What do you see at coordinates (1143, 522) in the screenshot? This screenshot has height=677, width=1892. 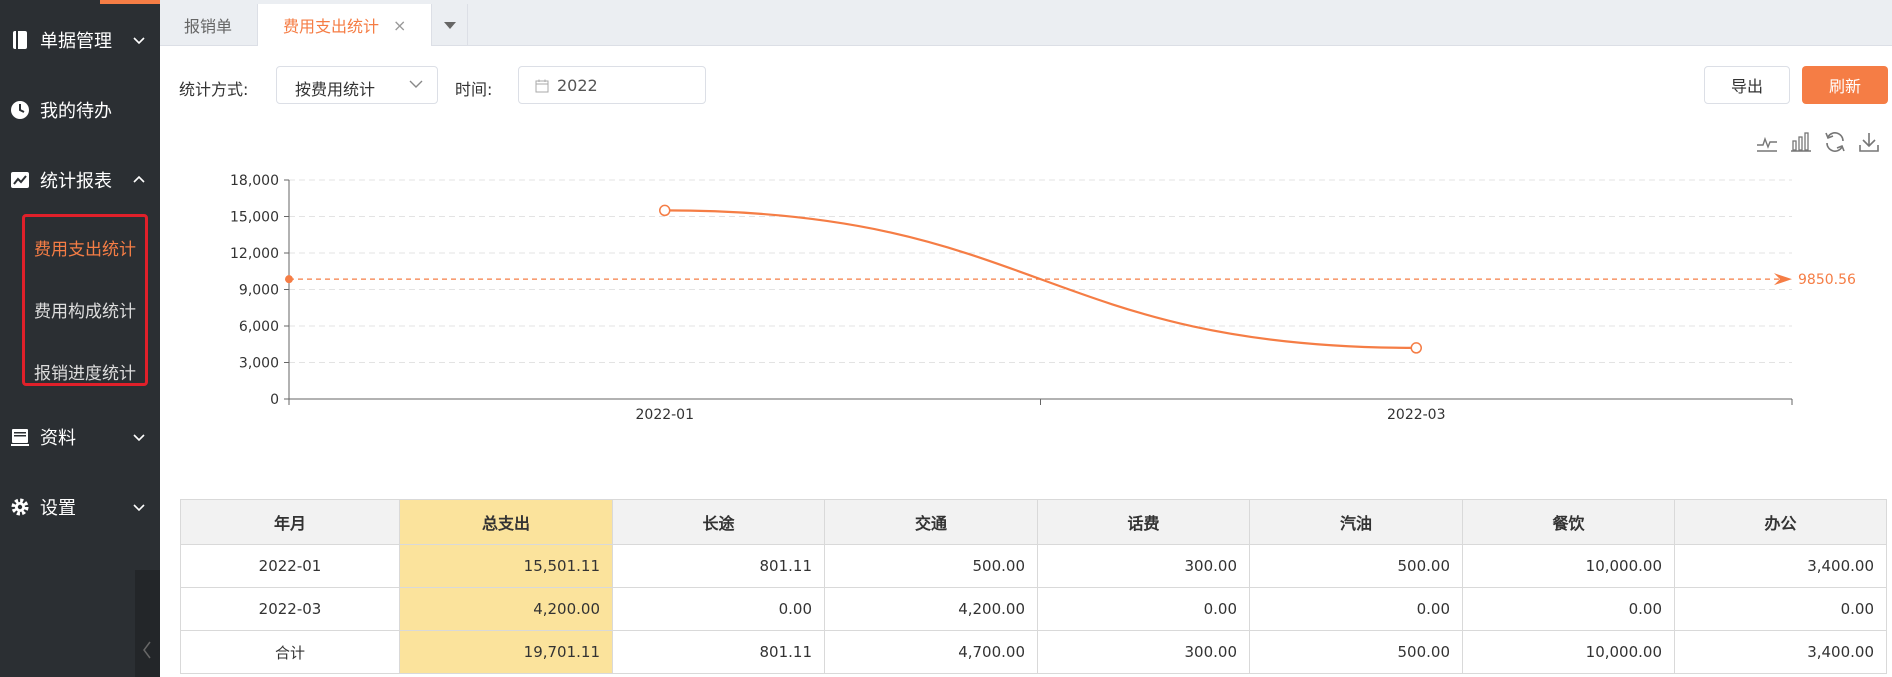 I see `col-header: 话费` at bounding box center [1143, 522].